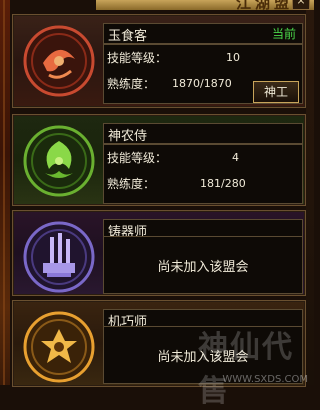  I want to click on herbalism-emblem-icon, so click(59, 161).